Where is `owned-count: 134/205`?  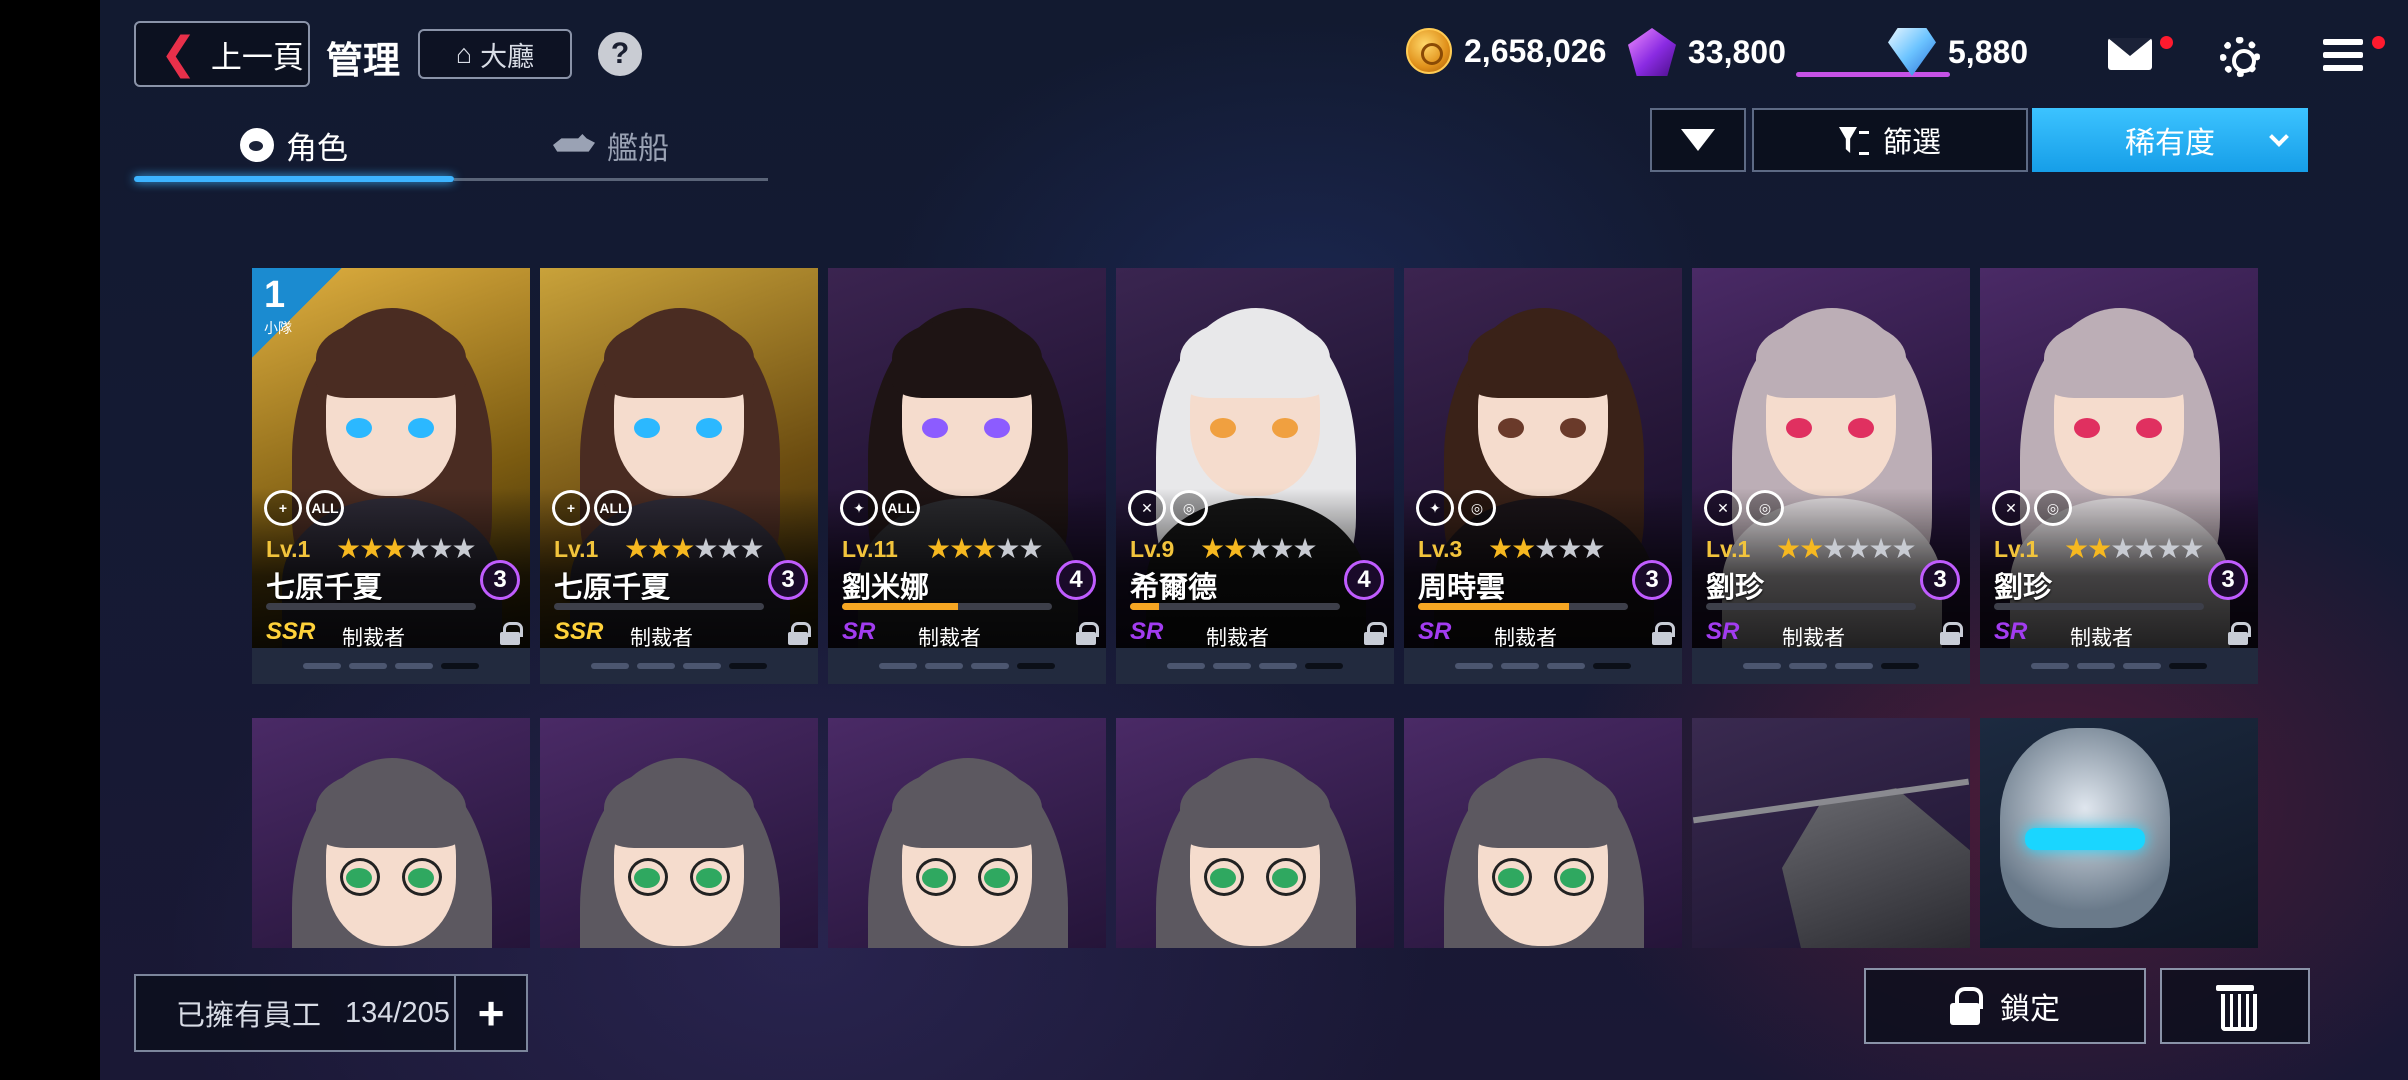
owned-count: 134/205 is located at coordinates (397, 1012).